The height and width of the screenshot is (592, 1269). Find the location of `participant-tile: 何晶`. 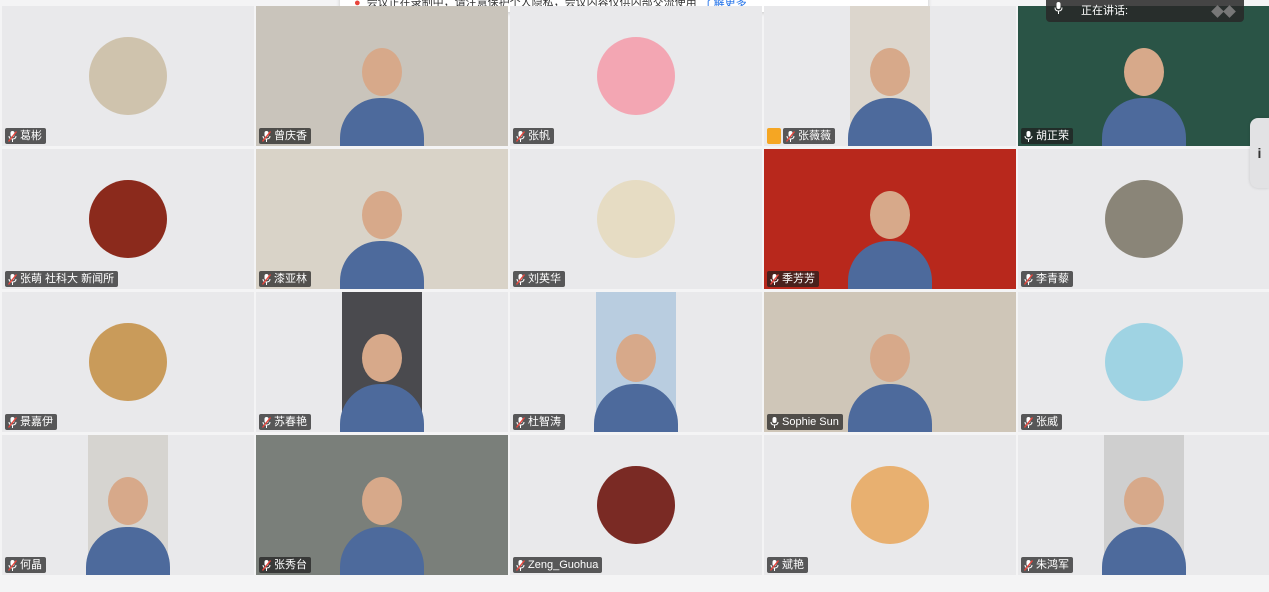

participant-tile: 何晶 is located at coordinates (128, 505).